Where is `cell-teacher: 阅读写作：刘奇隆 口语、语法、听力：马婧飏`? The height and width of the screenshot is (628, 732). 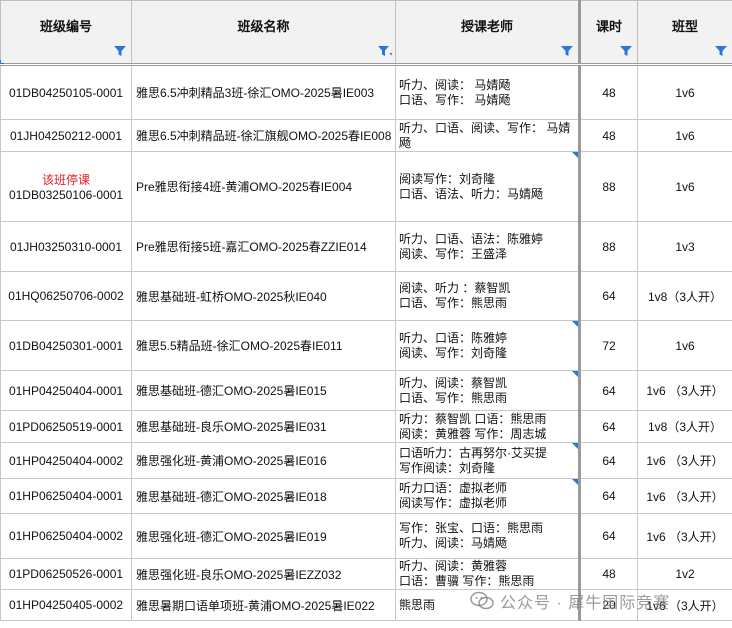 cell-teacher: 阅读写作：刘奇隆 口语、语法、听力：马婧飏 is located at coordinates (488, 186).